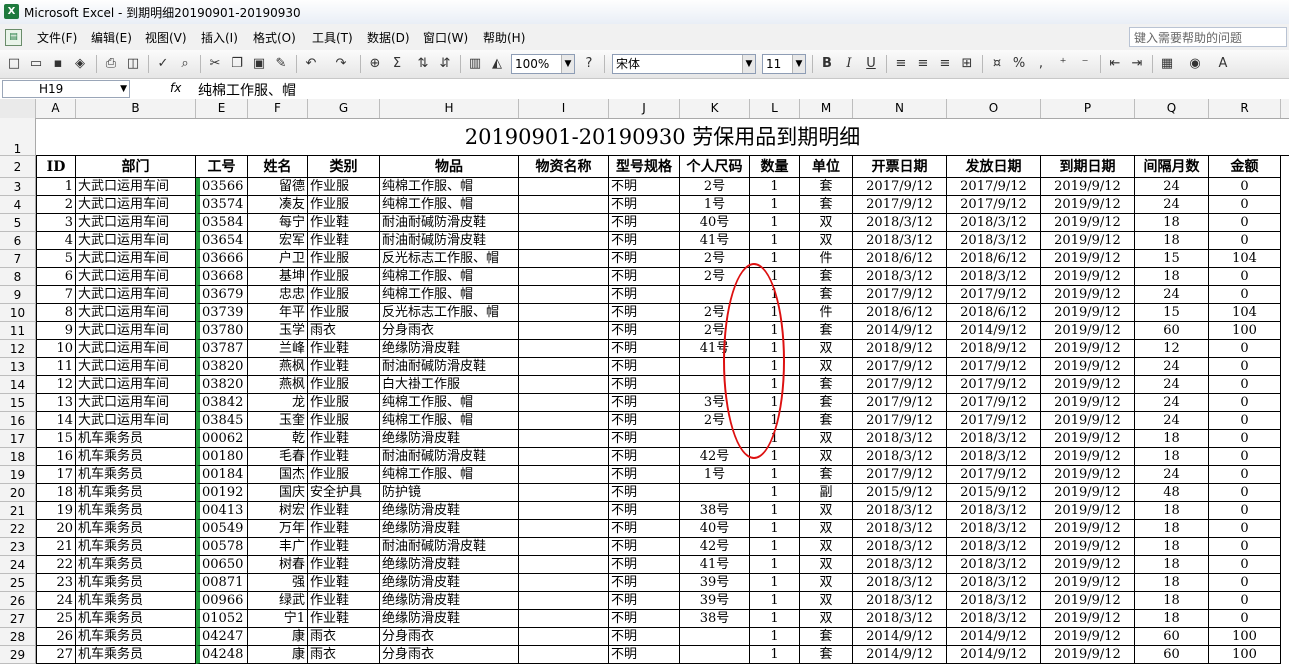 The width and height of the screenshot is (1289, 670). Describe the element at coordinates (449, 167) in the screenshot. I see `header-cell: 物品` at that location.